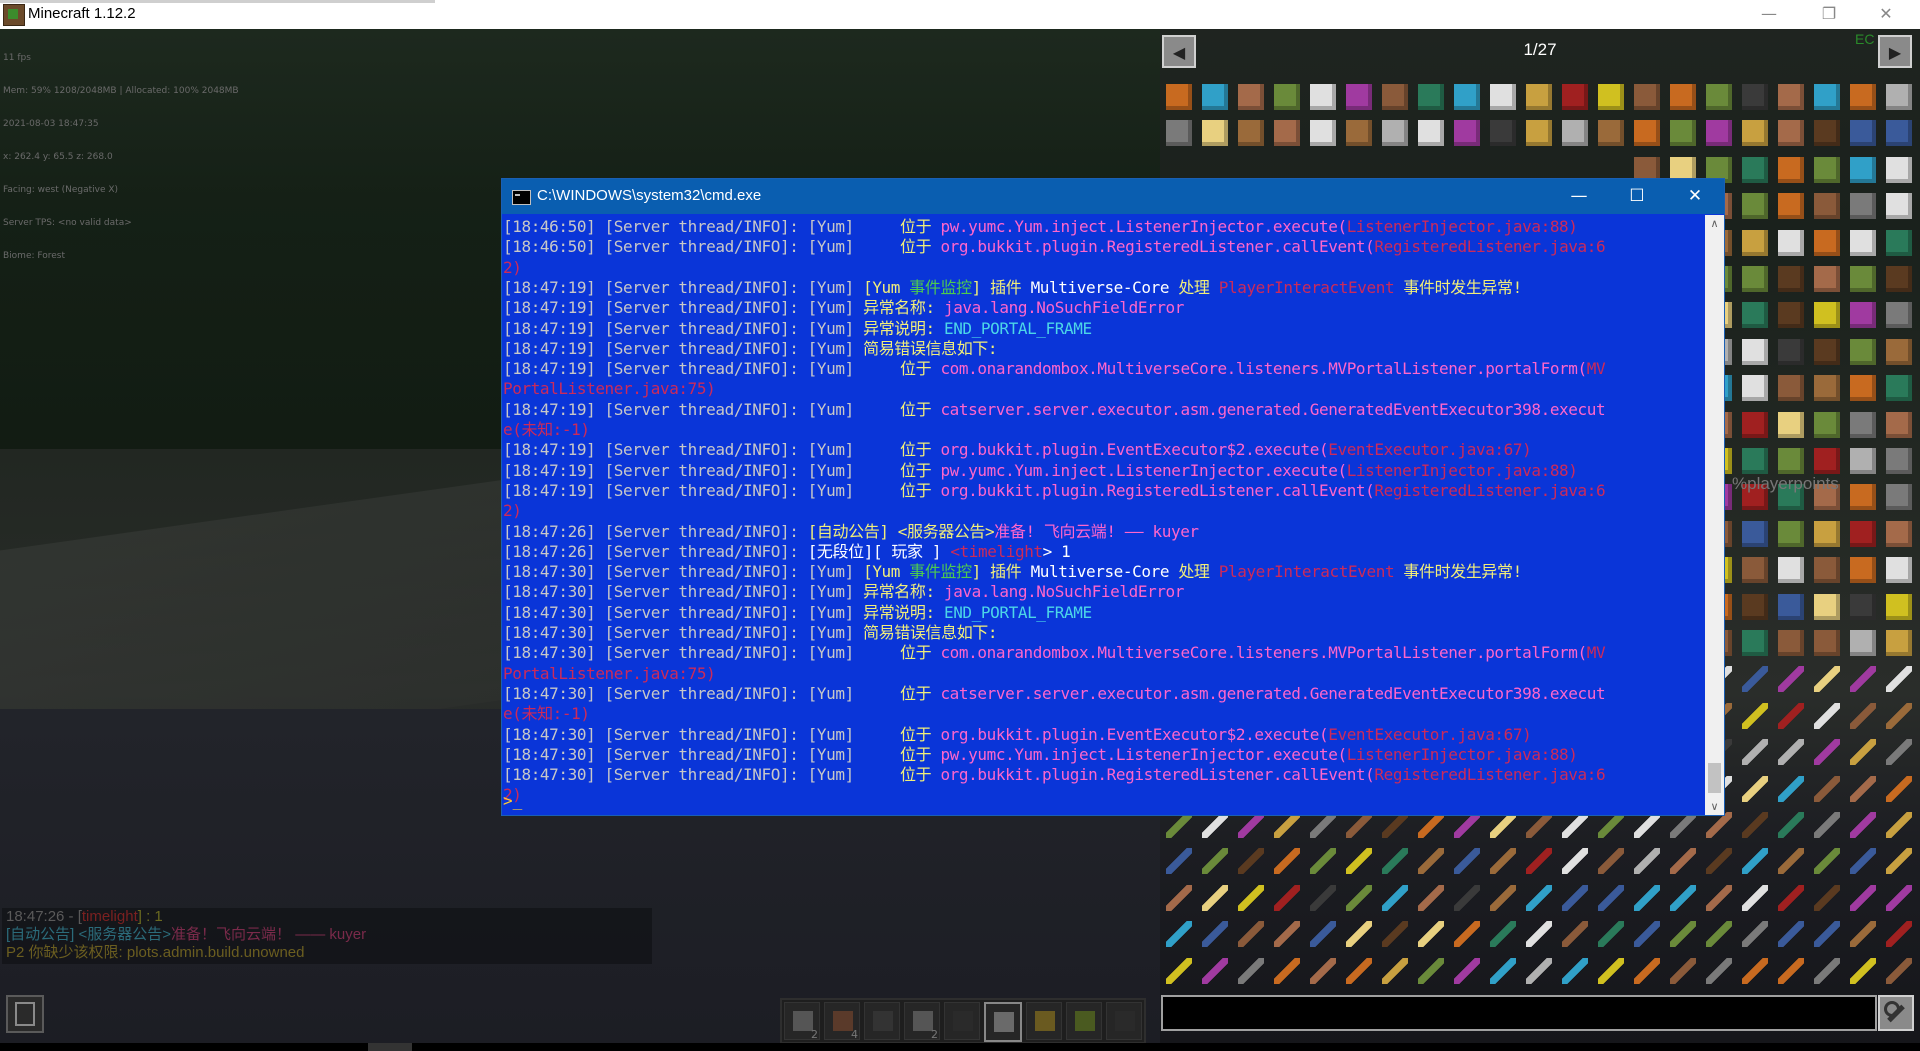  What do you see at coordinates (922, 1021) in the screenshot?
I see `hotbar-slot: 2` at bounding box center [922, 1021].